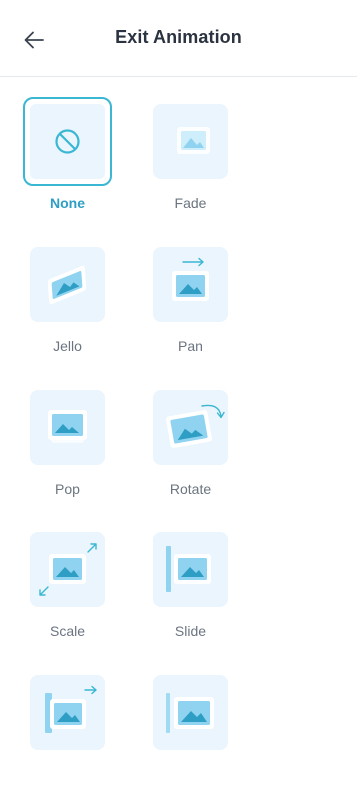 The width and height of the screenshot is (357, 805). Describe the element at coordinates (67, 346) in the screenshot. I see `animation-label: Jello` at that location.